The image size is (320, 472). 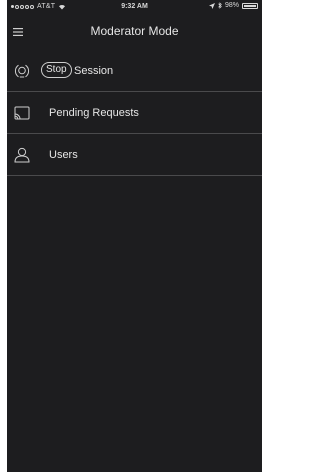 I want to click on stop-session-button: Stop, so click(x=56, y=70).